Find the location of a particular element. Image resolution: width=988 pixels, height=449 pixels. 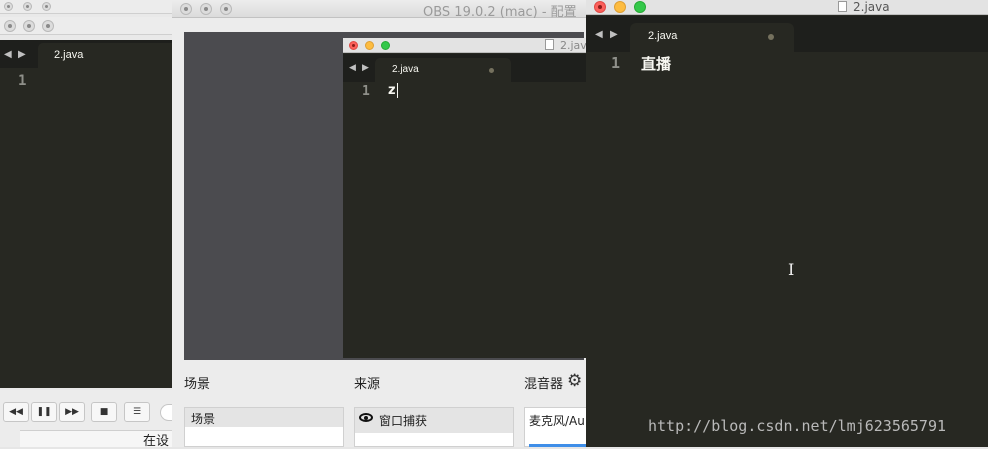

sources-list: 窗口捕获 is located at coordinates (434, 427).